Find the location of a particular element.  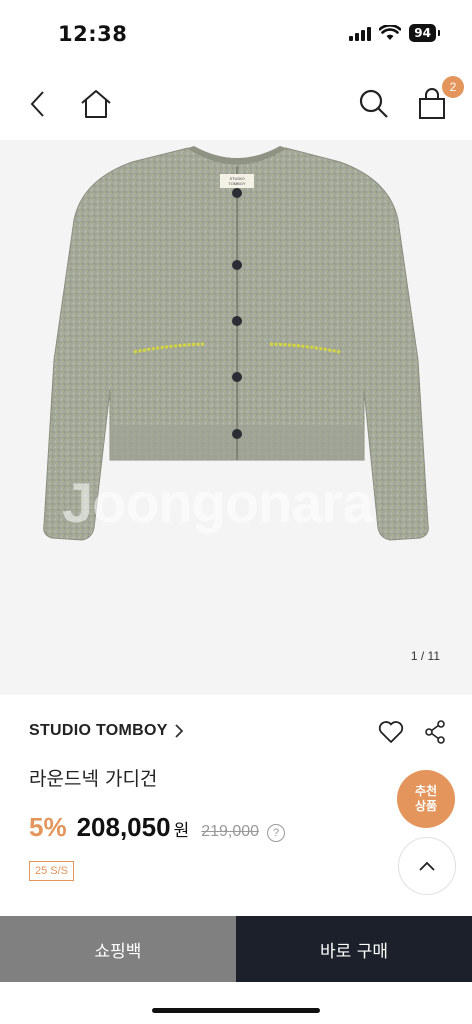

back-button is located at coordinates (38, 104).